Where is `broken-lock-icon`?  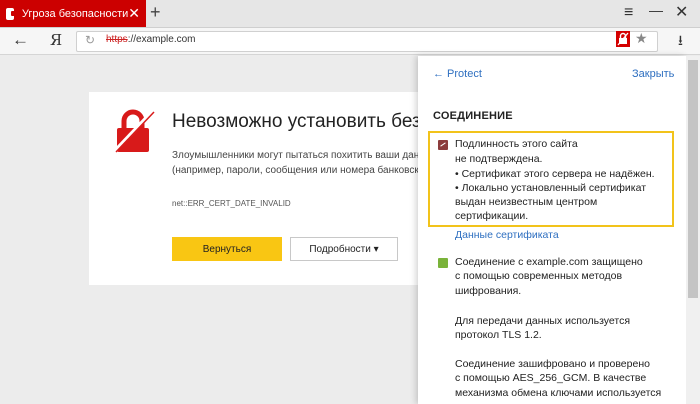 broken-lock-icon is located at coordinates (133, 133).